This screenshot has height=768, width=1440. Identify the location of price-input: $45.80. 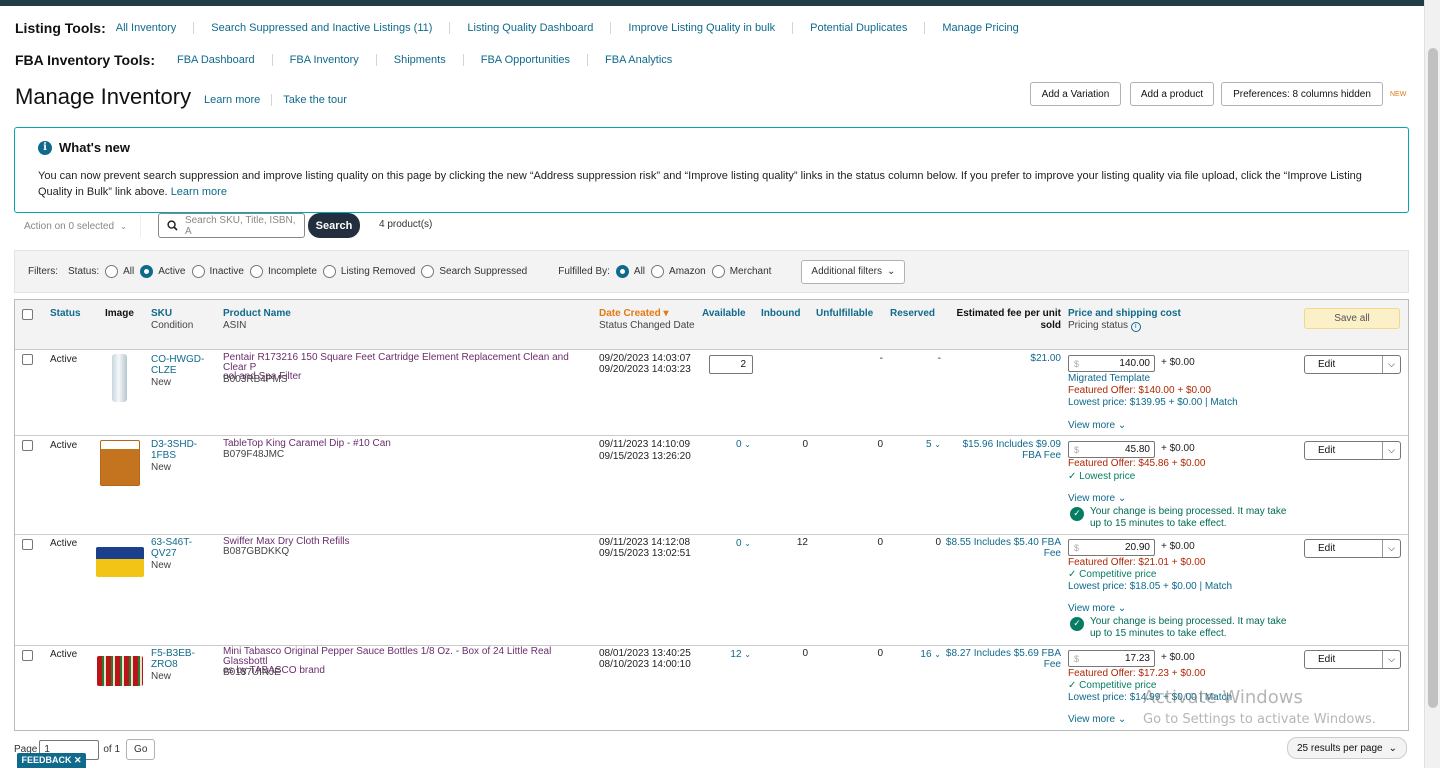
(1111, 449).